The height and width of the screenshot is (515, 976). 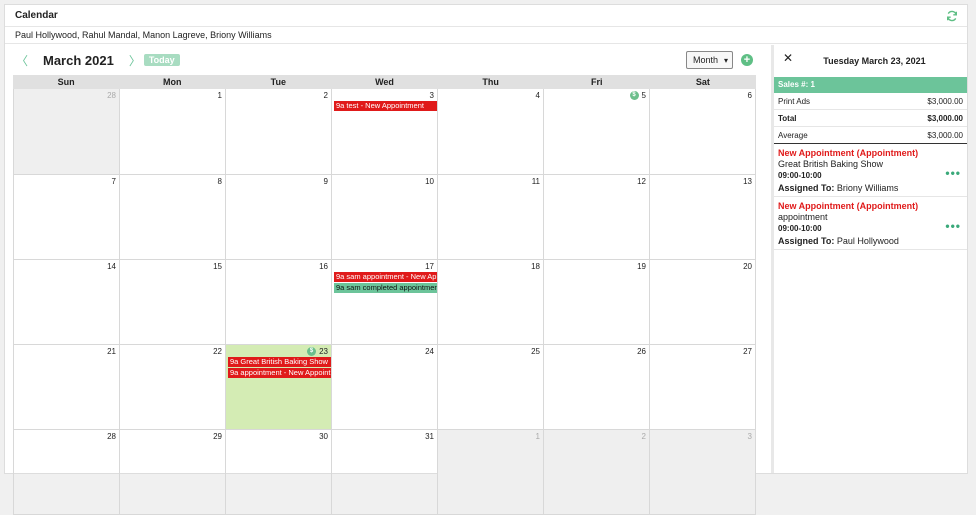 I want to click on calendar-event: 9a test - New Appointment, so click(x=385, y=106).